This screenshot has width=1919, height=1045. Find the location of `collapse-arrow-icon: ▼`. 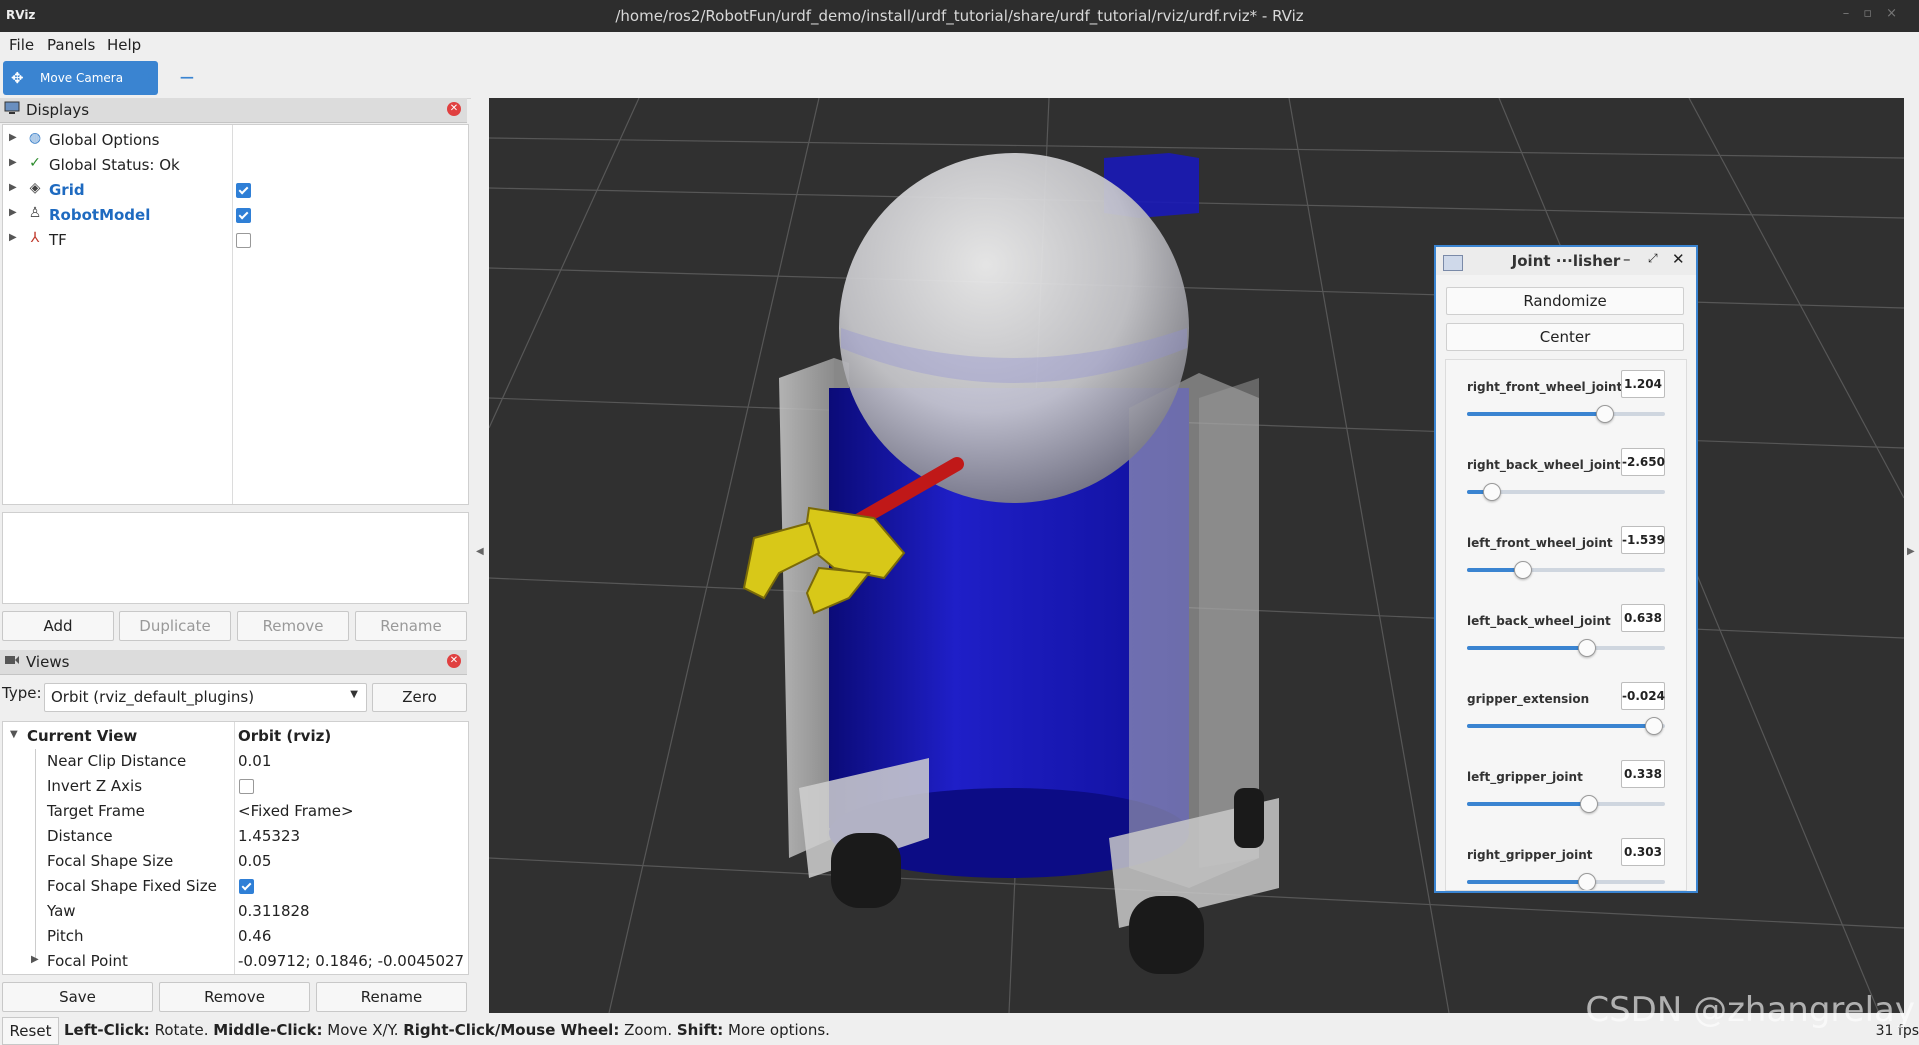

collapse-arrow-icon: ▼ is located at coordinates (14, 734).